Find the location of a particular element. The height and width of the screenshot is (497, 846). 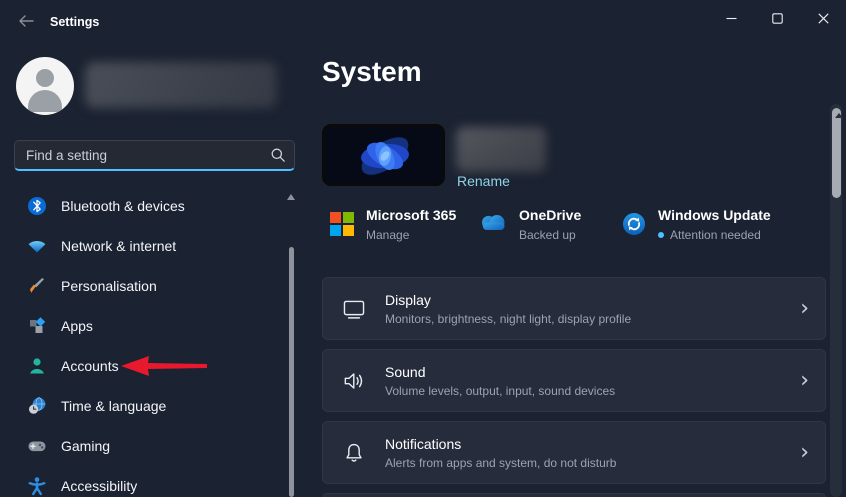

attention-dot is located at coordinates (661, 235).